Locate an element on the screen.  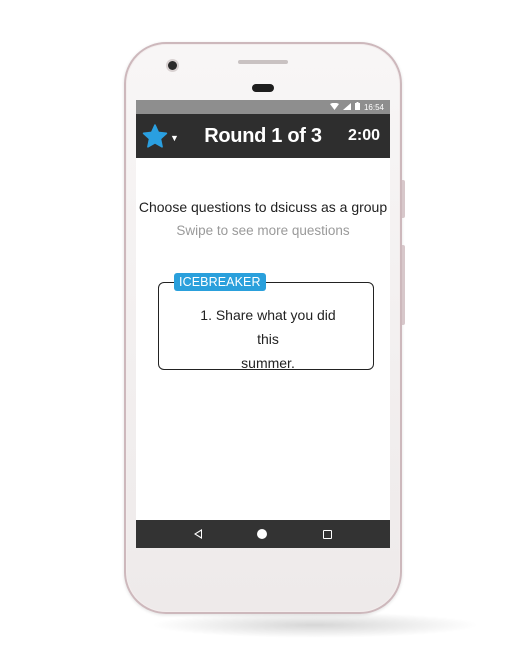
question-line-2: summer. is located at coordinates (268, 363).